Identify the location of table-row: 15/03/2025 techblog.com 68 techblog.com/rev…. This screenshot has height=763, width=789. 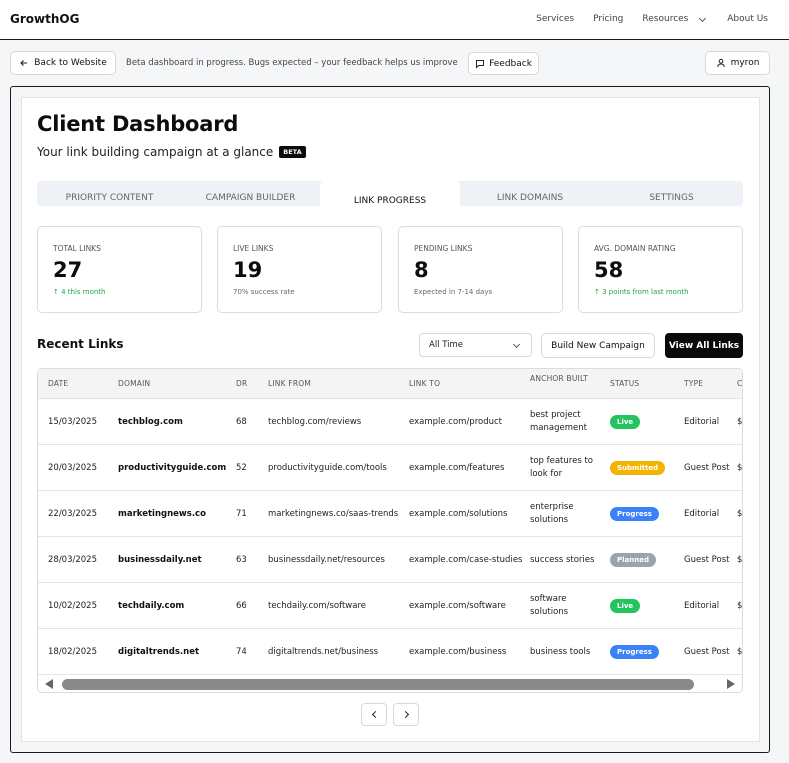
(390, 422).